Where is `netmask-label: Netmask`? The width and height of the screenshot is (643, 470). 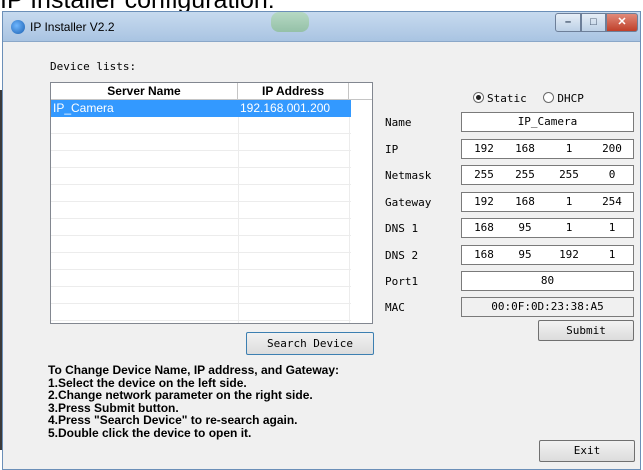
netmask-label: Netmask is located at coordinates (408, 175).